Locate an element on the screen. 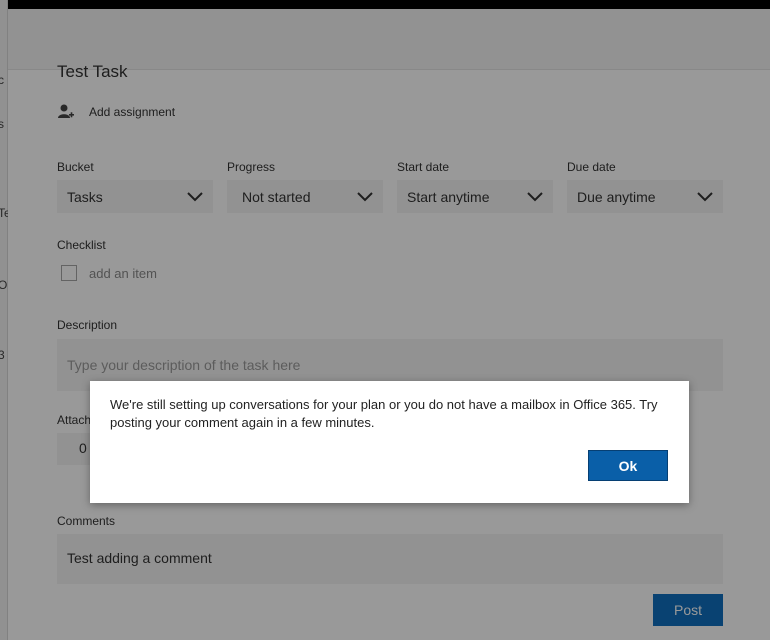  task-title: Test Task is located at coordinates (92, 72).